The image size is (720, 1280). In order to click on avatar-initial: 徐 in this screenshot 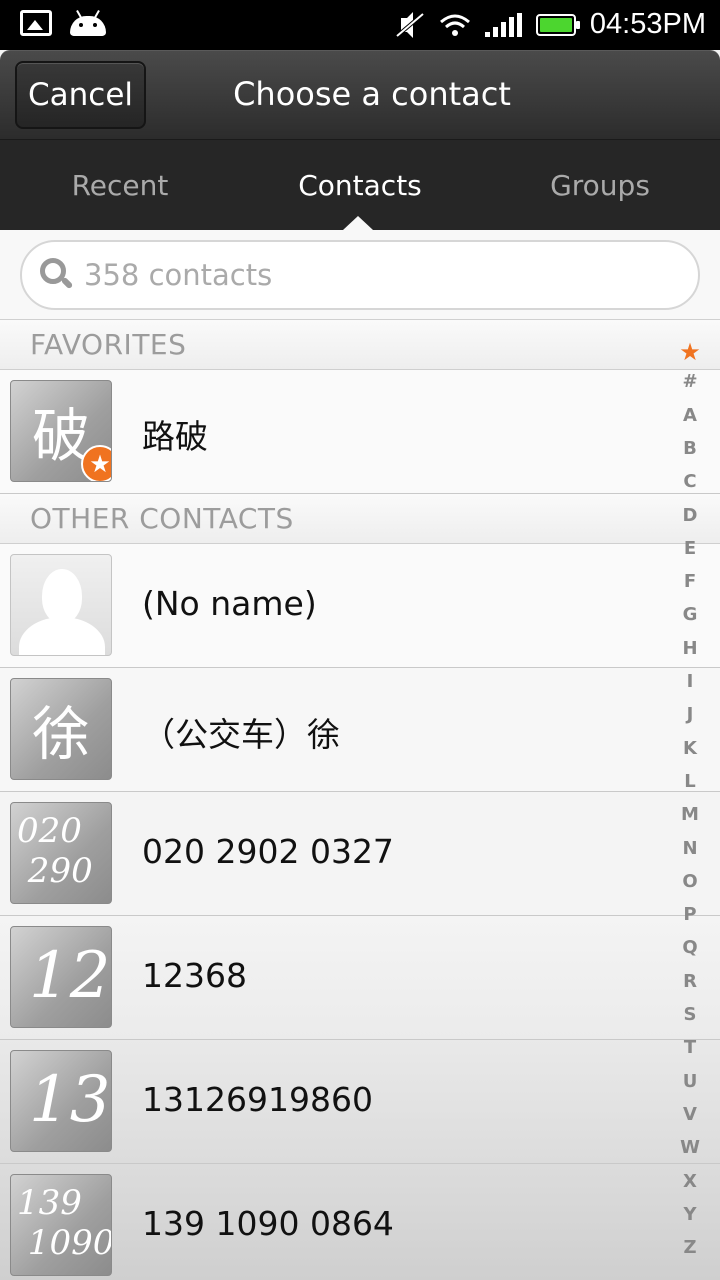, I will do `click(60, 734)`.